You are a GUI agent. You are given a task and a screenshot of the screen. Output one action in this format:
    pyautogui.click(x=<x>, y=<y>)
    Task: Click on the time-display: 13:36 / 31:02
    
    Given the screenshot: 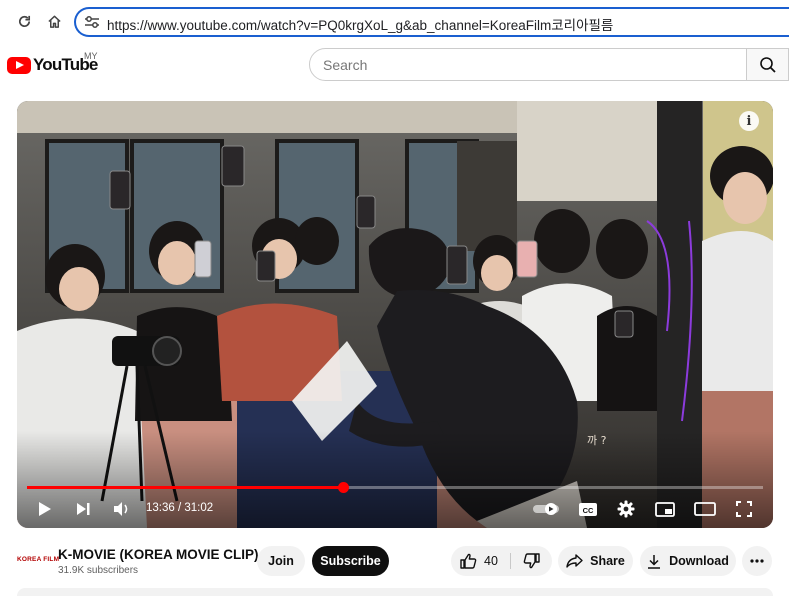 What is the action you would take?
    pyautogui.click(x=179, y=508)
    